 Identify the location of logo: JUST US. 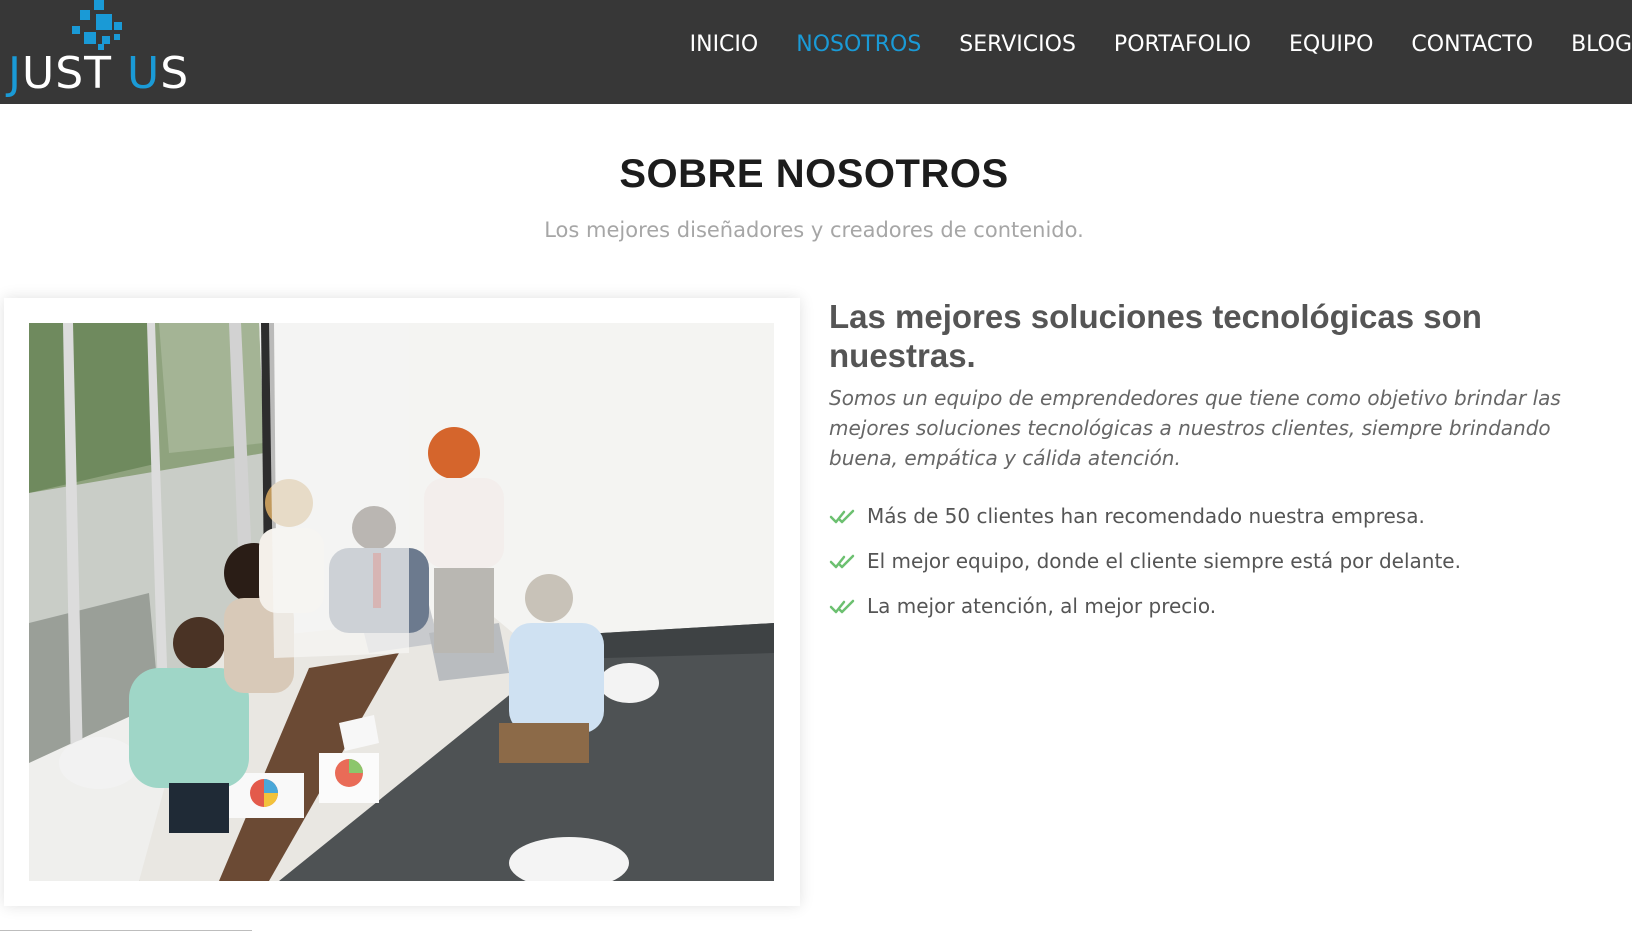
(99, 50).